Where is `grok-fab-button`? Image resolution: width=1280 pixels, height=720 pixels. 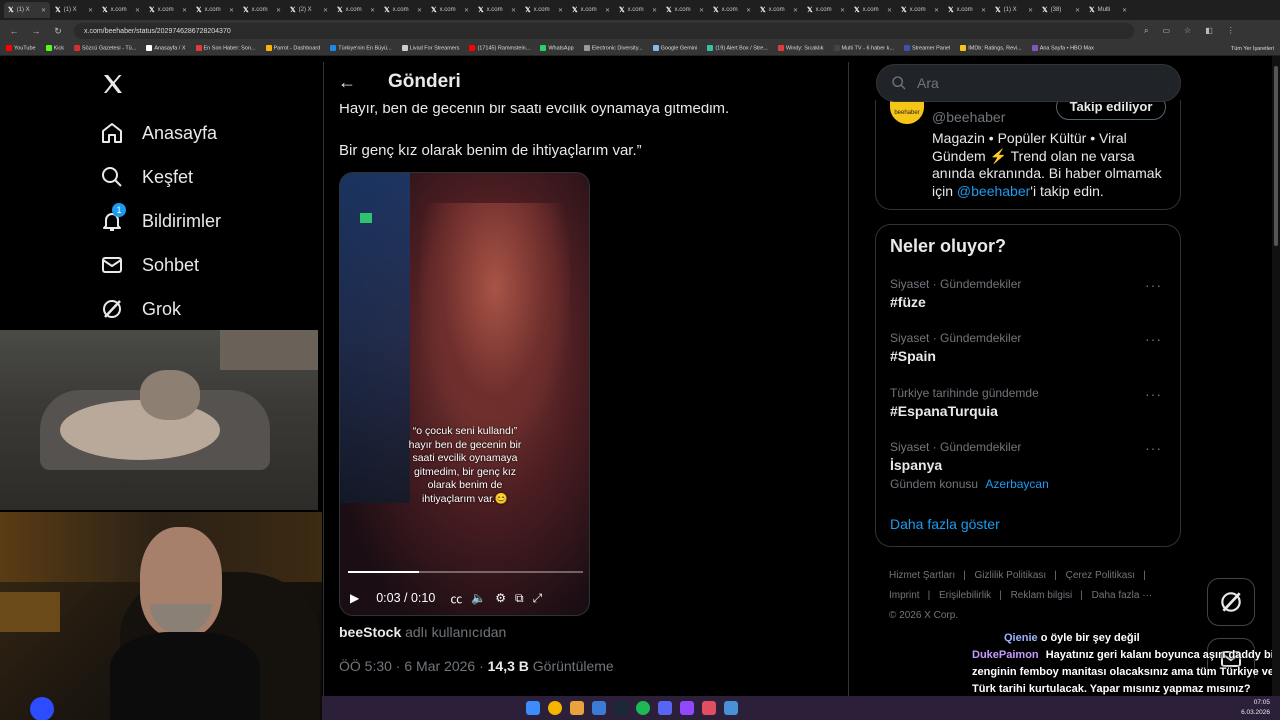
grok-fab-button is located at coordinates (1231, 602).